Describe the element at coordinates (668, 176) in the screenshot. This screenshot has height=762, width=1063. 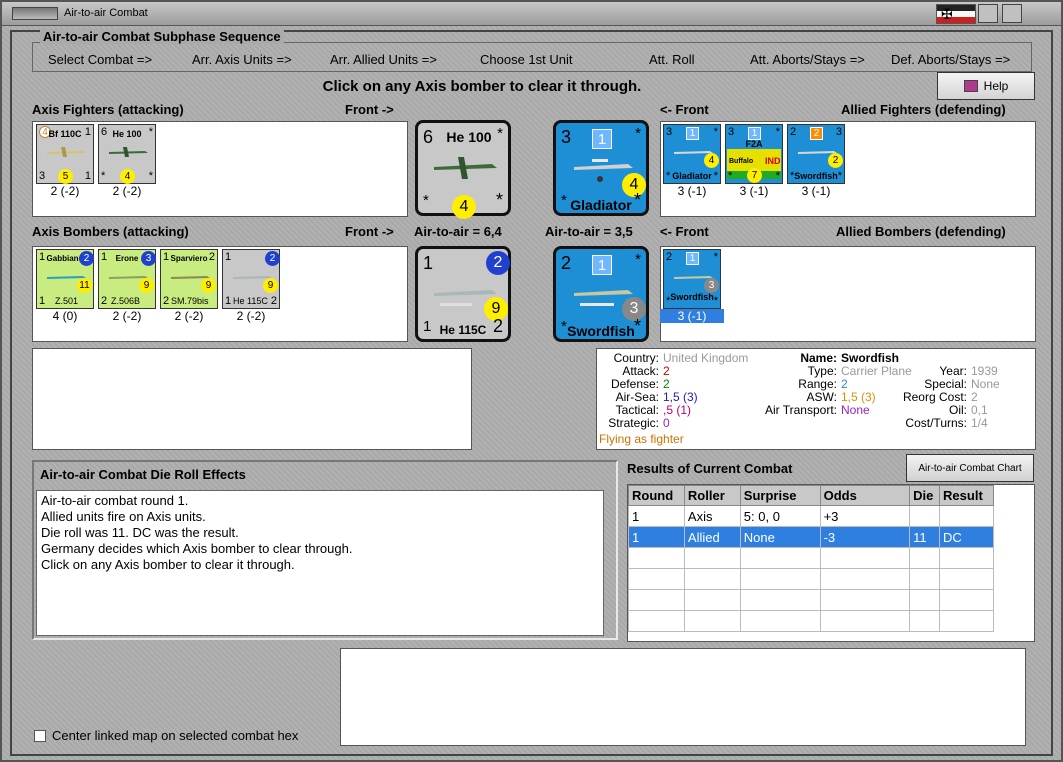
I see `counter-gladiator-bl: *` at that location.